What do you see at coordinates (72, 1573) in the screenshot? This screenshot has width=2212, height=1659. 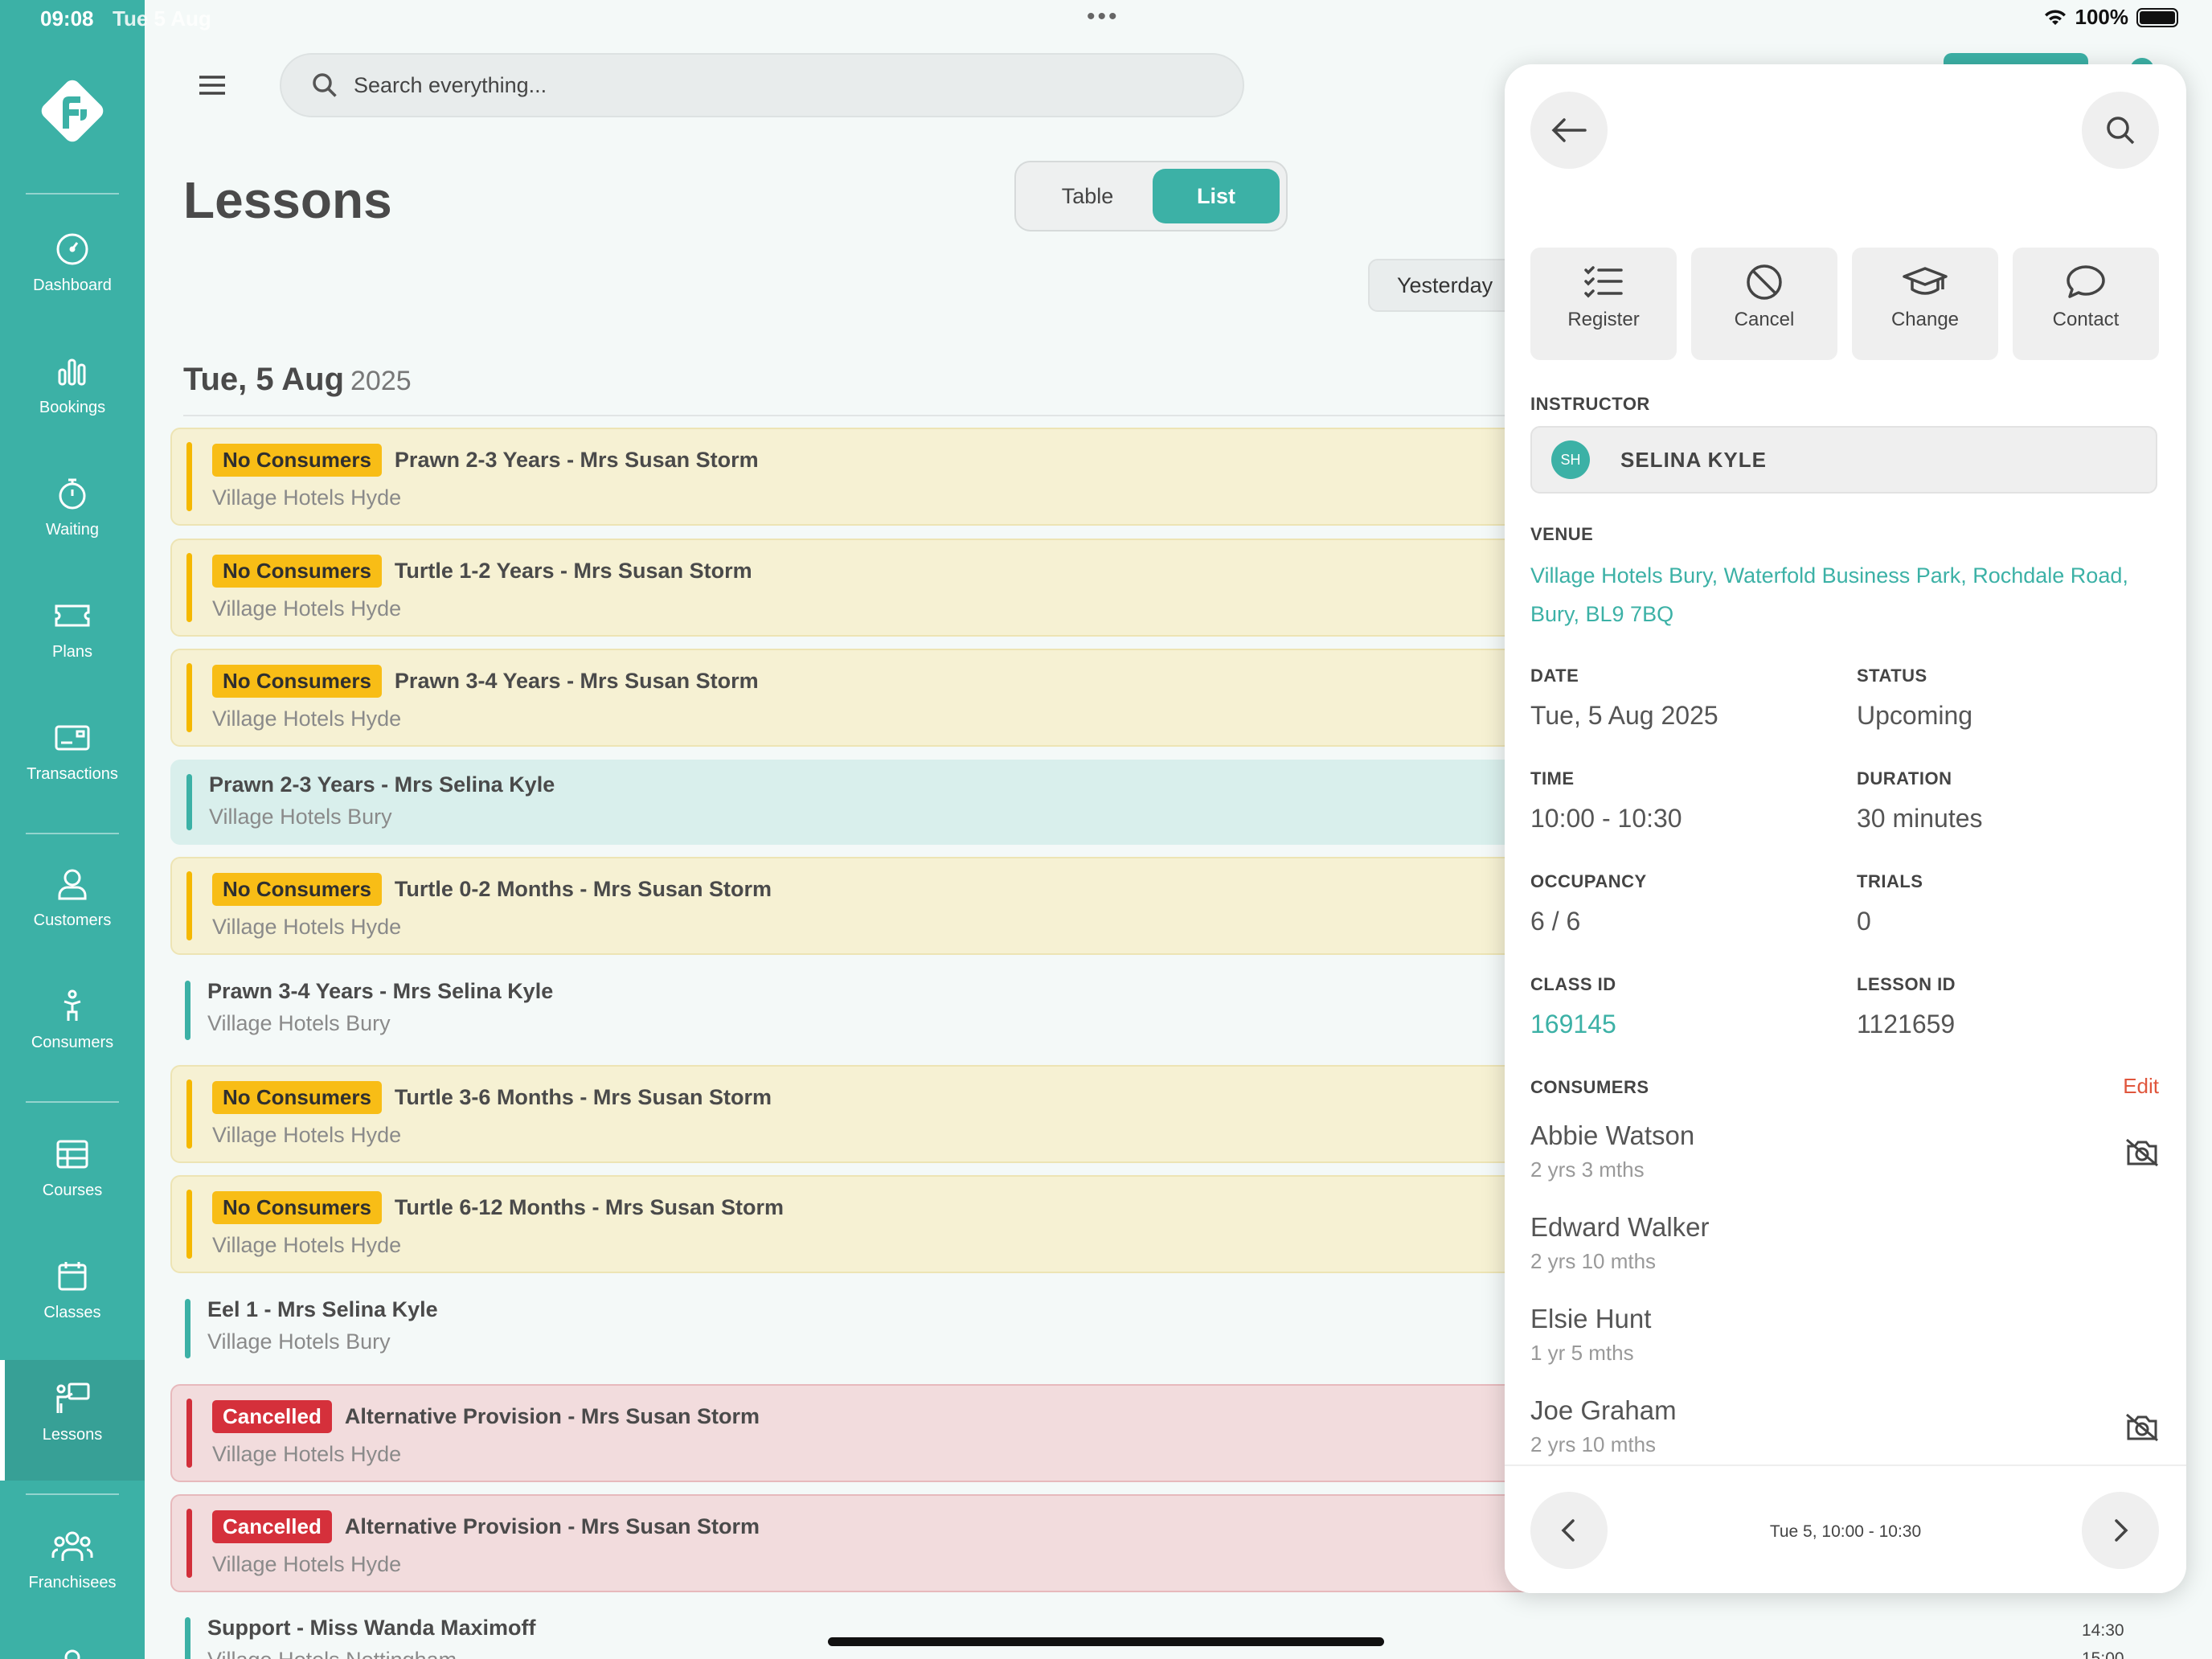 I see `sidebar-item-franchisees: Franchisees` at bounding box center [72, 1573].